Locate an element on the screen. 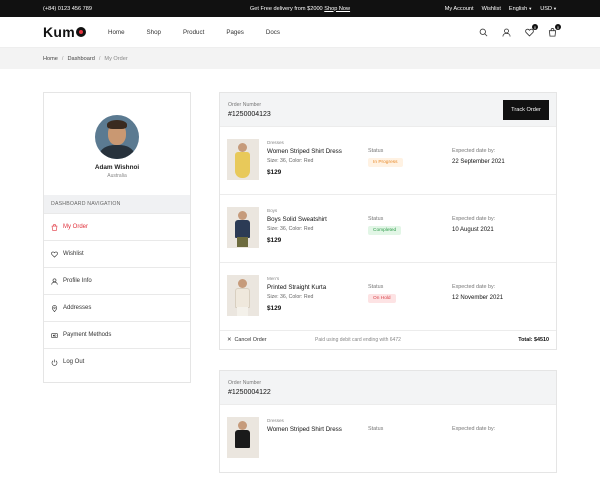  expected-date: 10 August 2021 is located at coordinates (473, 230).